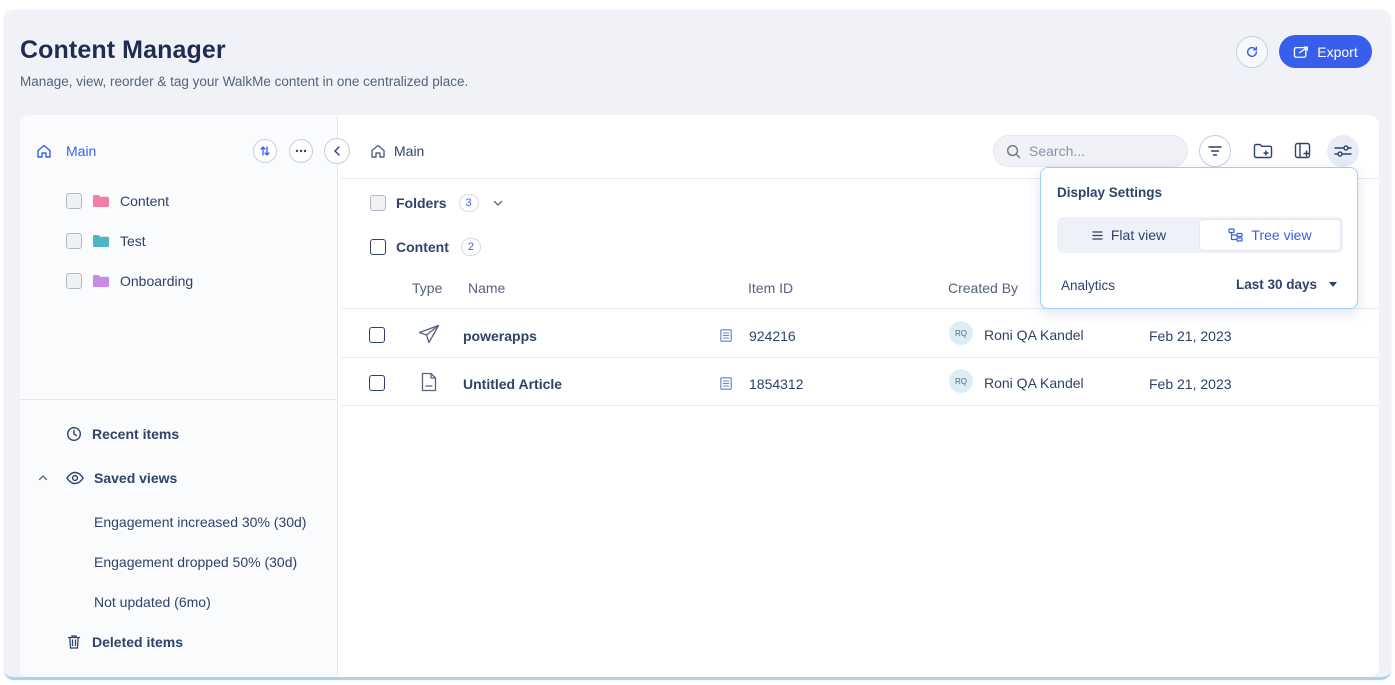 This screenshot has width=1395, height=685. Describe the element at coordinates (195, 562) in the screenshot. I see `saved-view-item: Engagement dropped 50% (30d)` at that location.